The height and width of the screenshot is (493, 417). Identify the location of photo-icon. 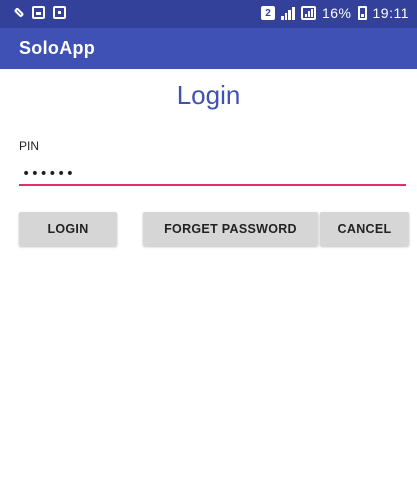
(59, 12).